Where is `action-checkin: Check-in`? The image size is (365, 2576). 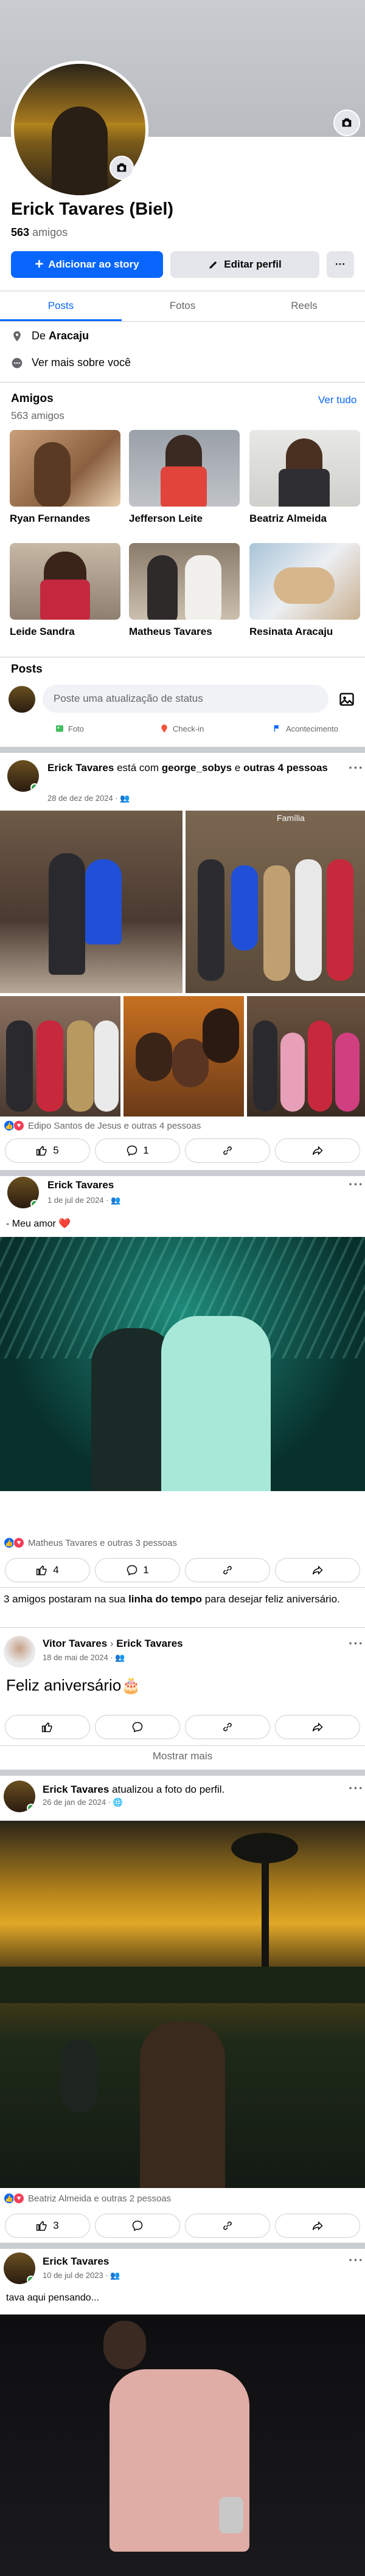
action-checkin: Check-in is located at coordinates (181, 728).